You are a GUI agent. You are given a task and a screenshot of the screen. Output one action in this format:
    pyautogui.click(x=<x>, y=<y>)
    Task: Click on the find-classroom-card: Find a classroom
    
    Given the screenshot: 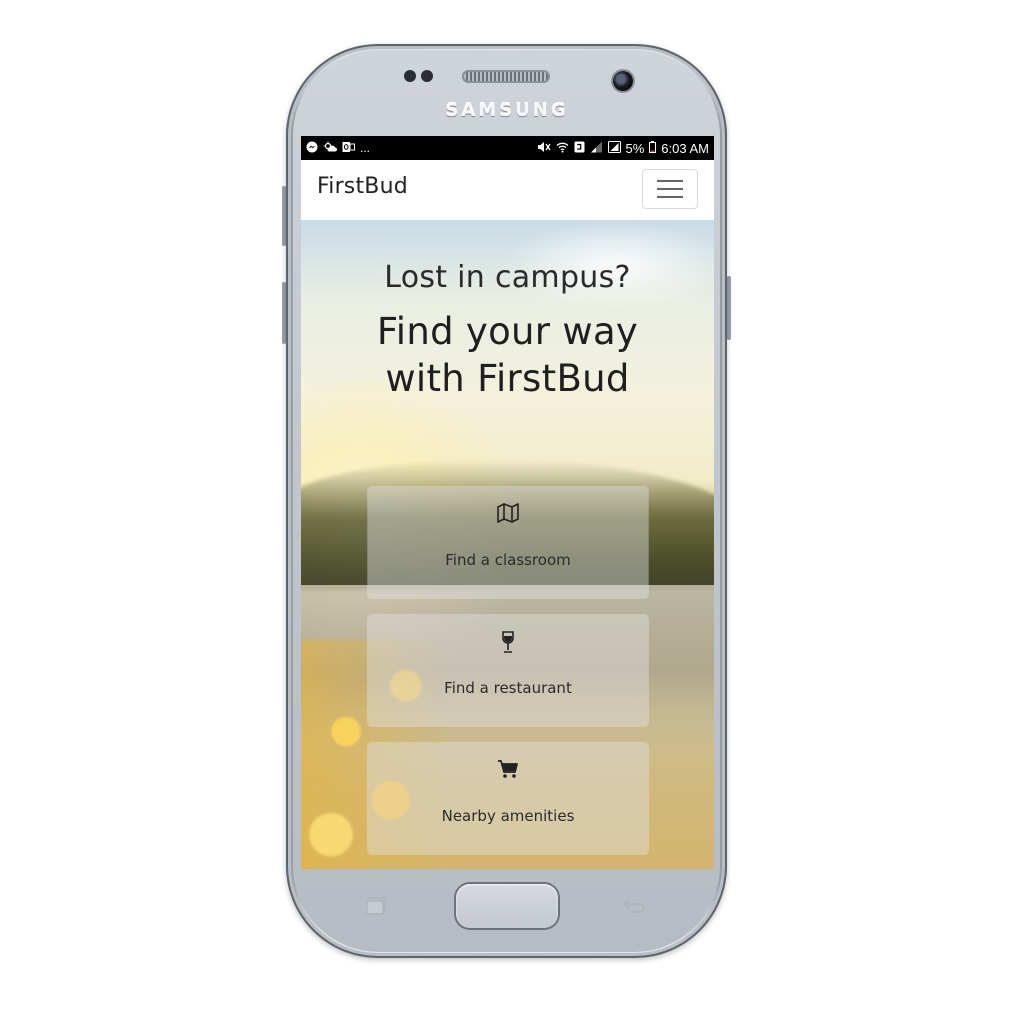 What is the action you would take?
    pyautogui.click(x=508, y=542)
    